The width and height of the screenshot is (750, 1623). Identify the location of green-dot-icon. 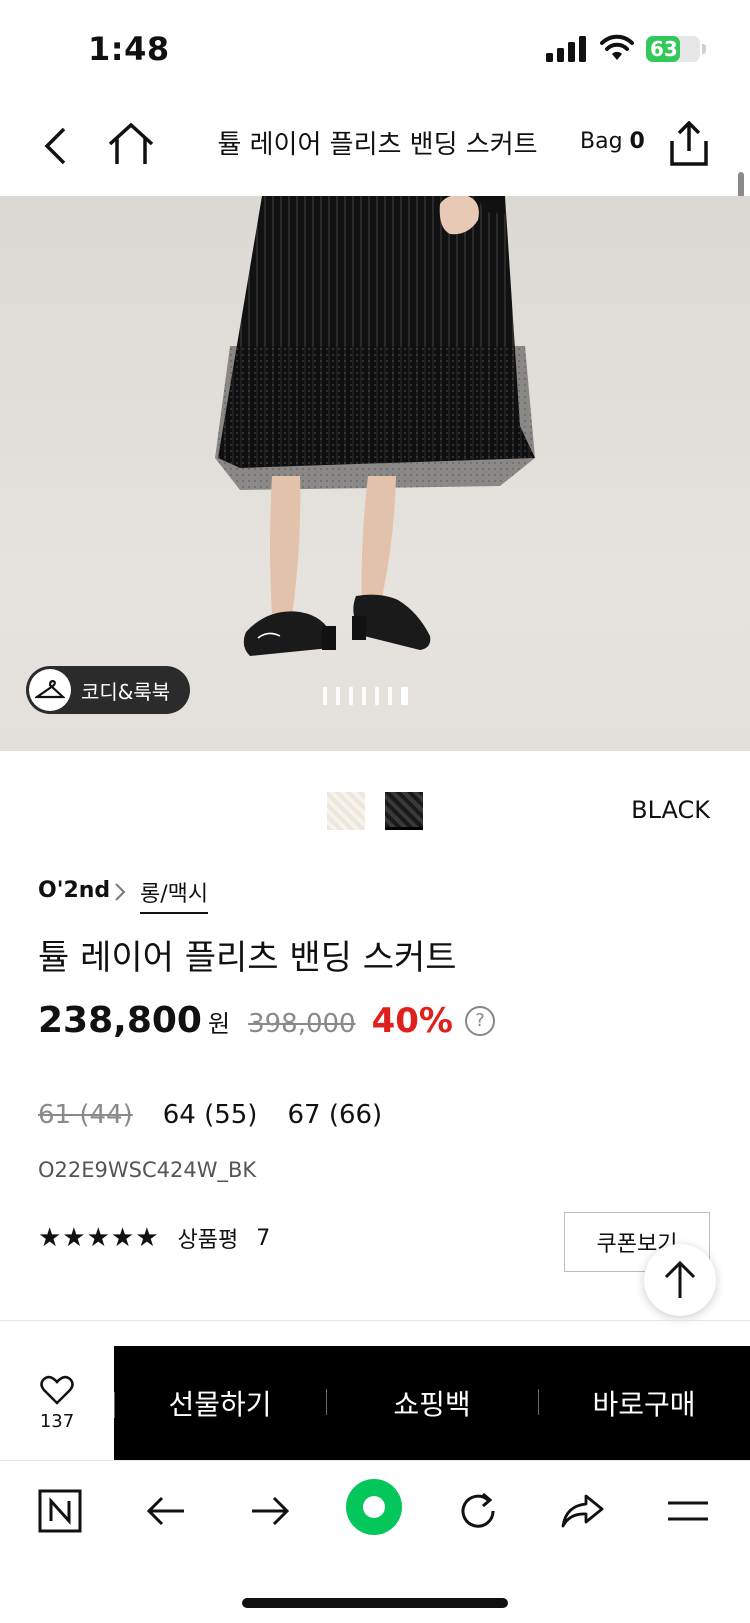
(374, 1507).